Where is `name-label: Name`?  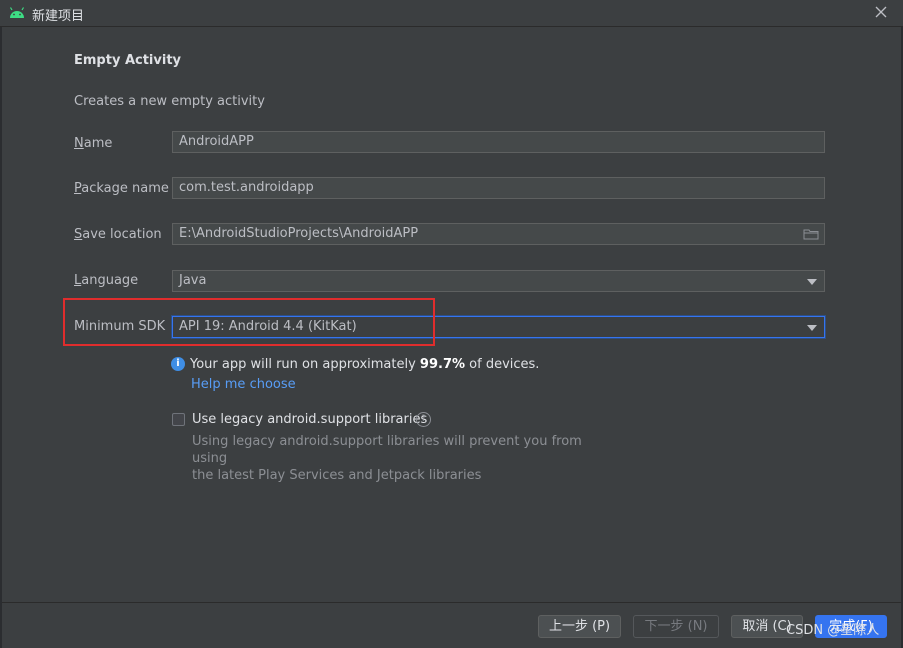 name-label: Name is located at coordinates (93, 143).